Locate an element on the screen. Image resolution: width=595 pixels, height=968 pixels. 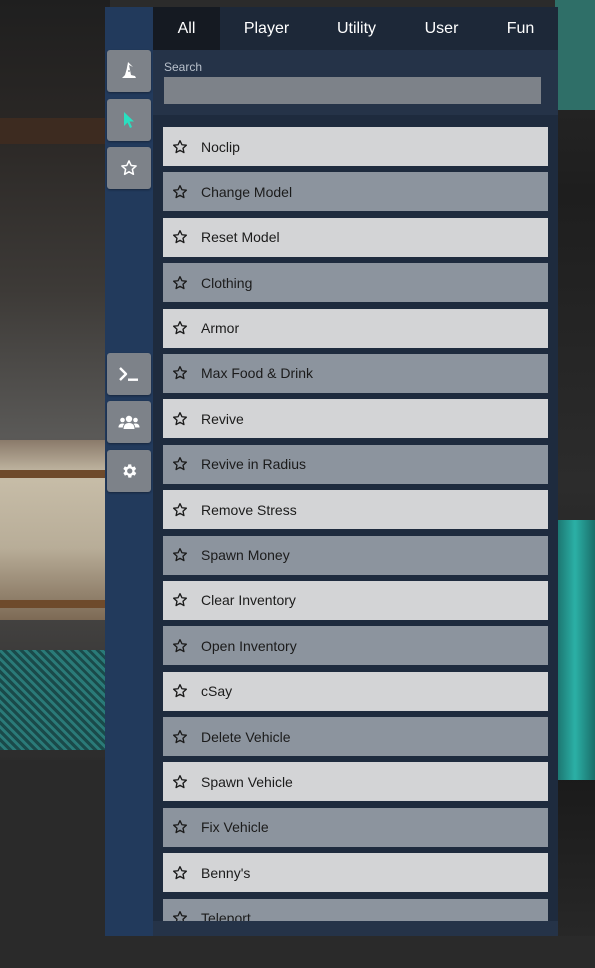
command-label: Max Food & Drink is located at coordinates (257, 373).